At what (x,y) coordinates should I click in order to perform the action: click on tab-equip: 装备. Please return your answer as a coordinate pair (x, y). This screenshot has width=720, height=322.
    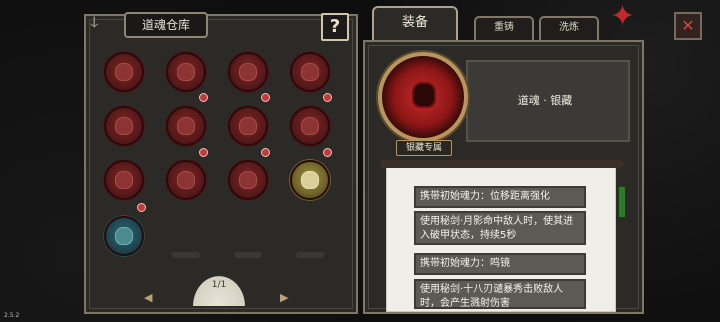
    Looking at the image, I should click on (415, 23).